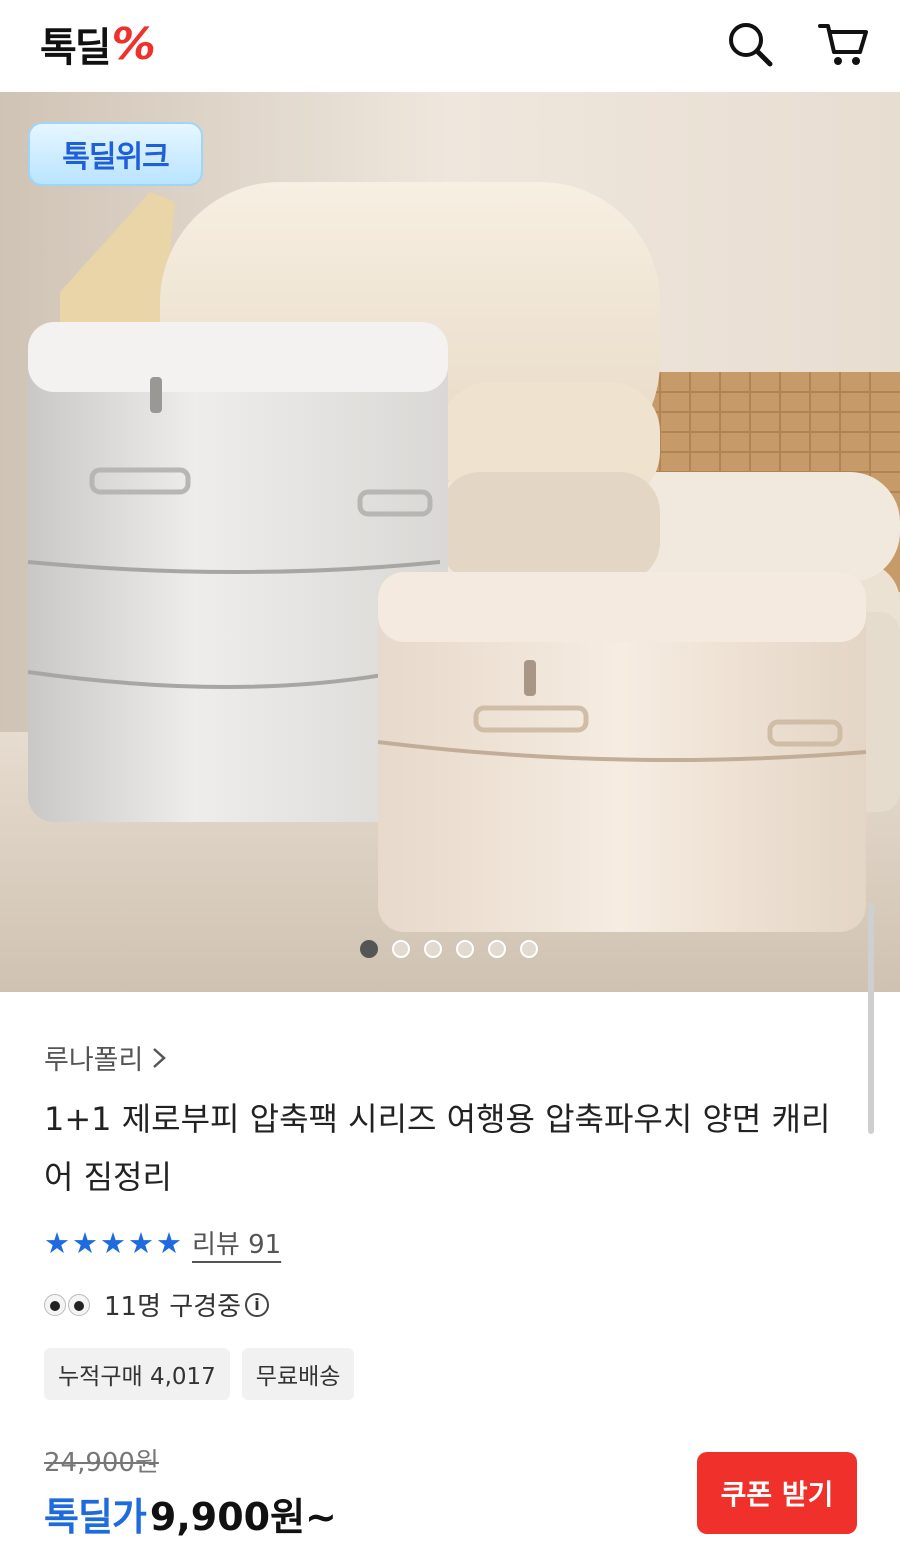 The width and height of the screenshot is (900, 1565). I want to click on scrollbar, so click(871, 1018).